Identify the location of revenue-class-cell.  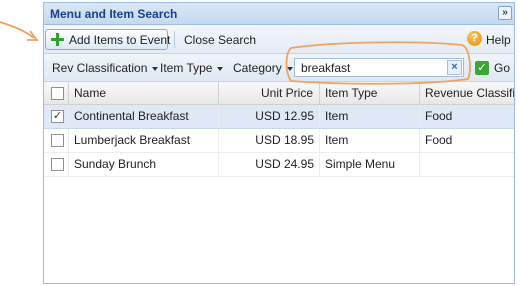
(467, 164).